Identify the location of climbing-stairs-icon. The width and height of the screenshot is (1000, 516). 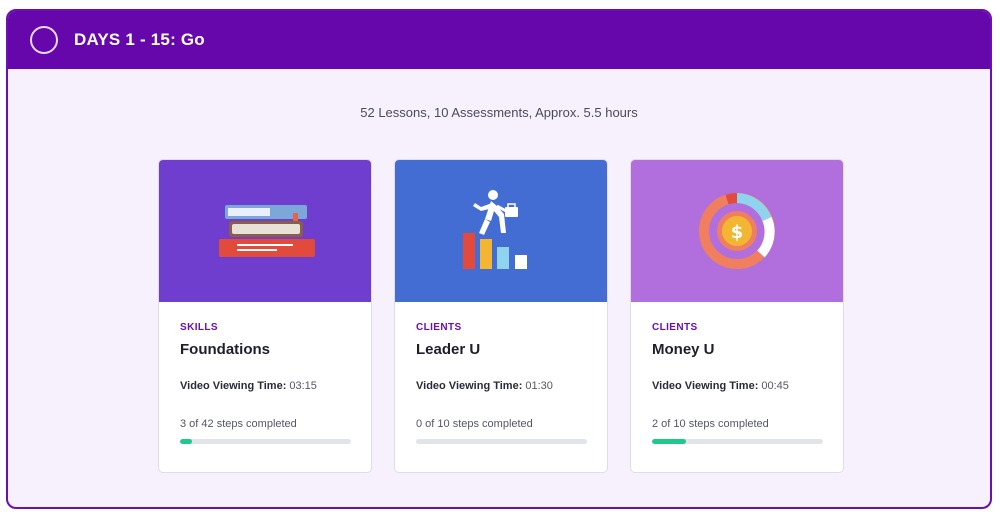
(495, 229).